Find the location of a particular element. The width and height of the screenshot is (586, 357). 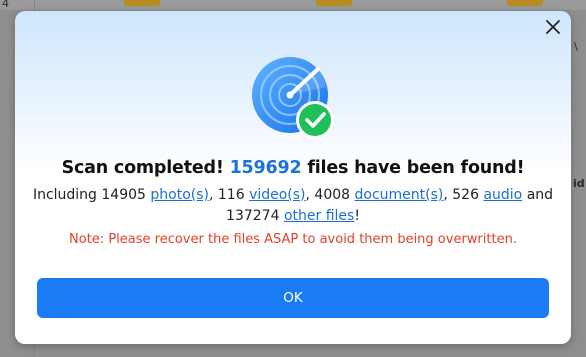

background-text: 4 is located at coordinates (5, 5).